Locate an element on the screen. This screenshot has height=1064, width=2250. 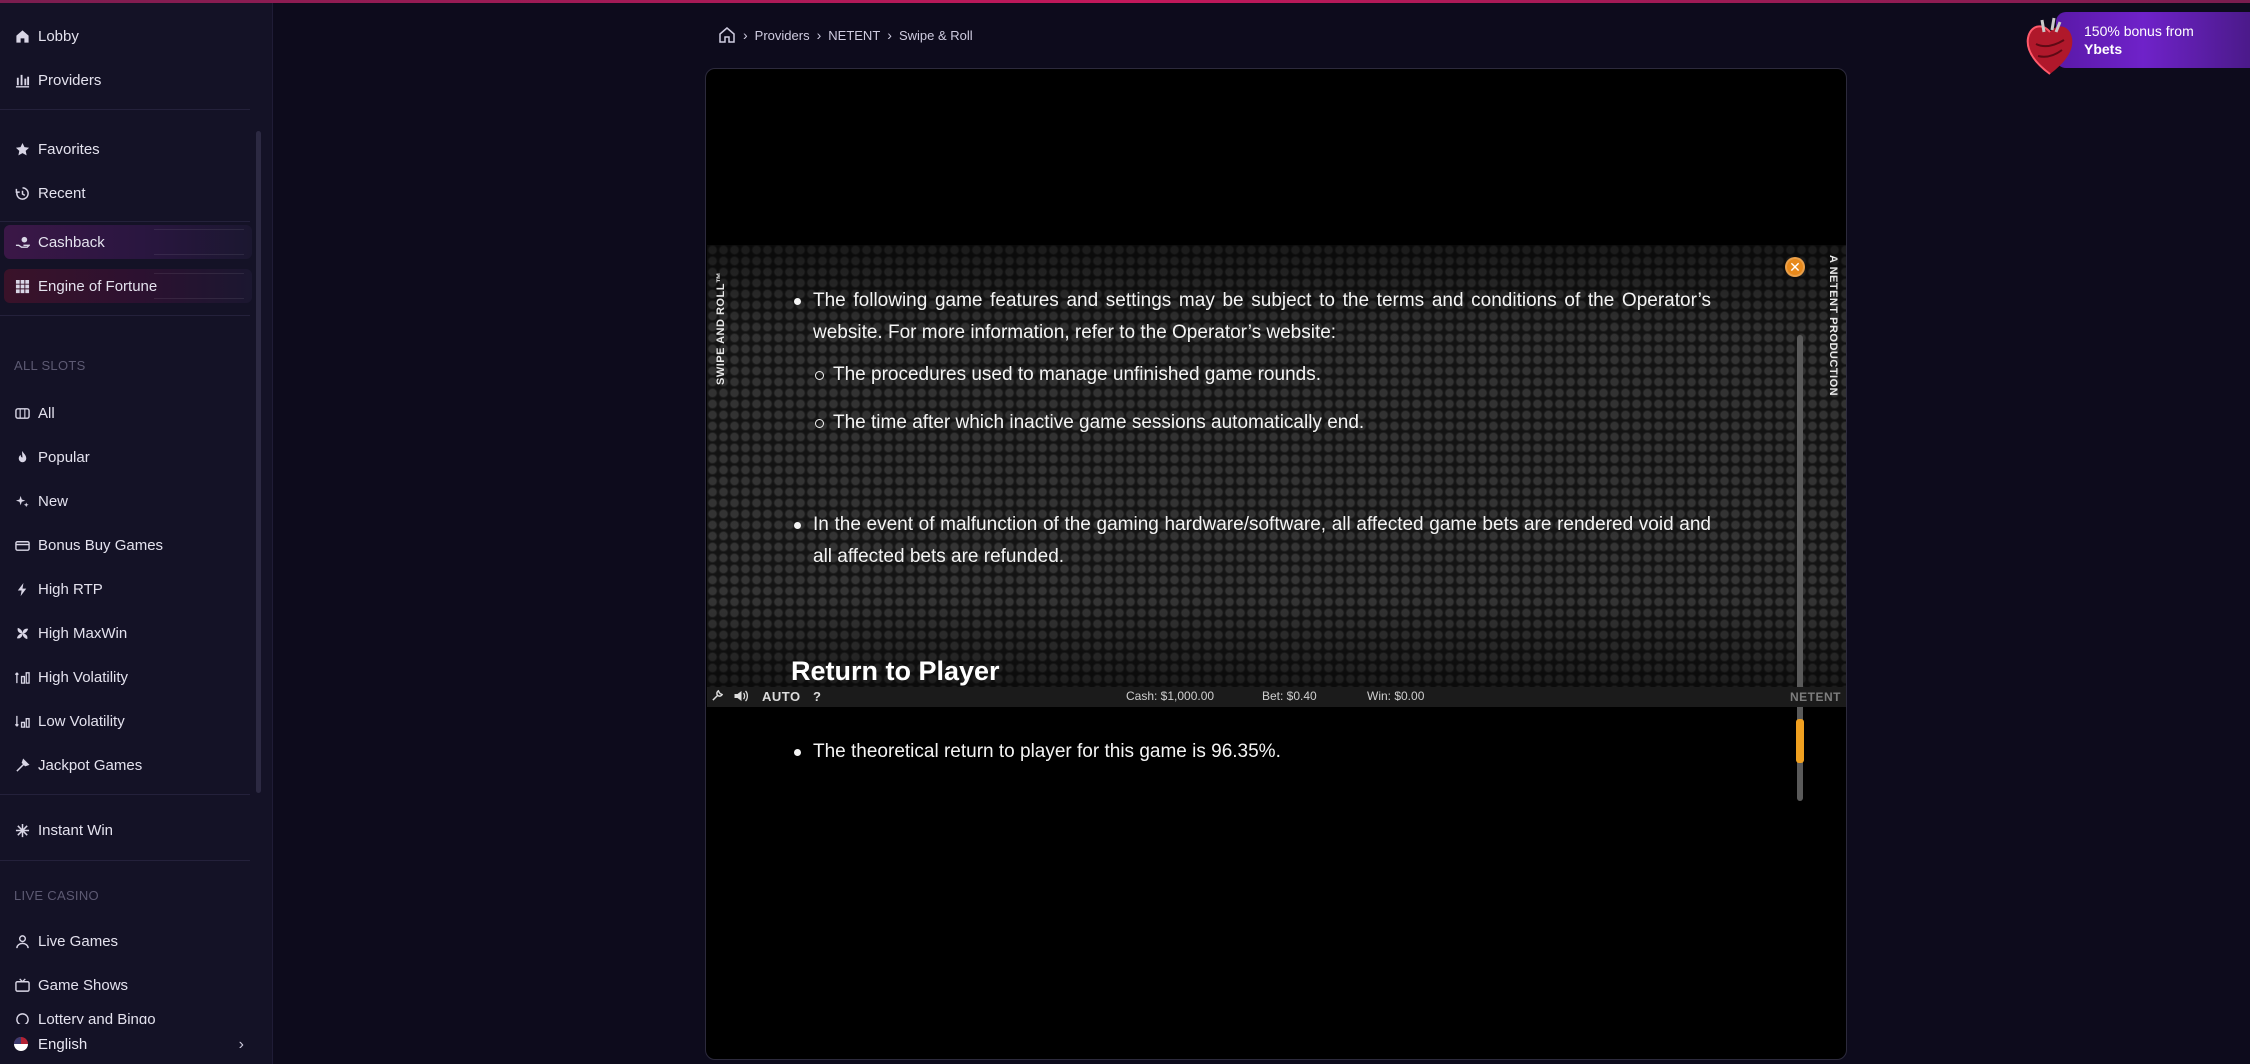
bonus-banner-line2: Ybets is located at coordinates (2103, 49).